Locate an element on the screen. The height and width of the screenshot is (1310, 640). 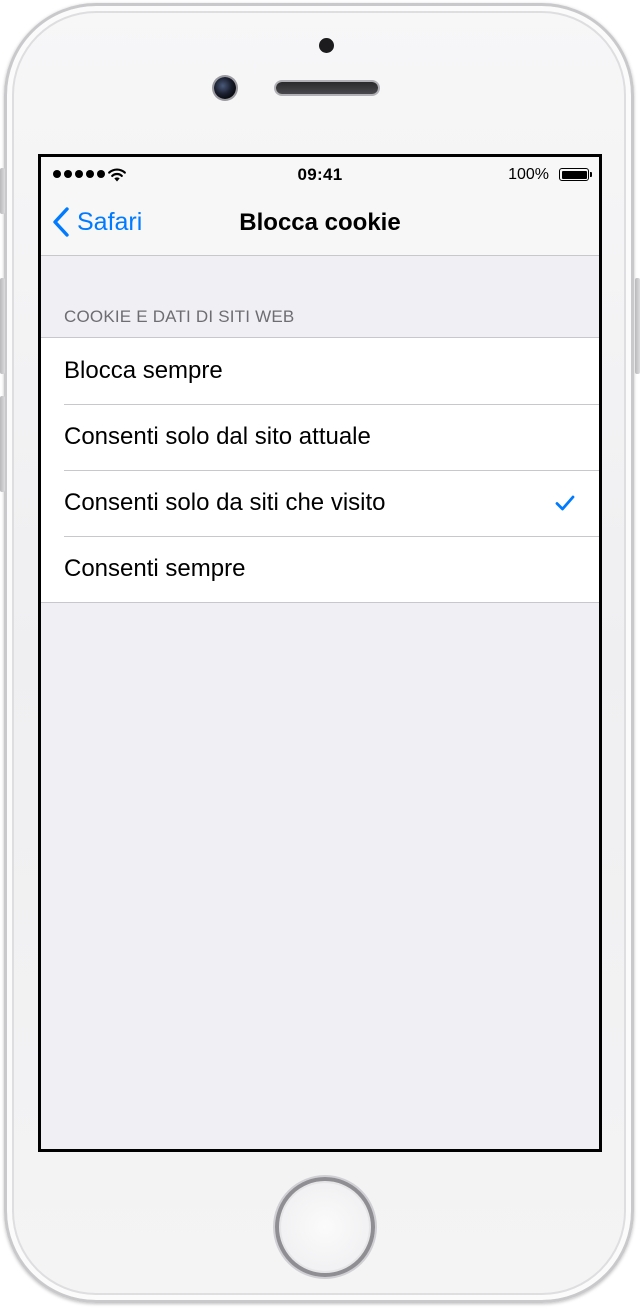
option-consenti-siti-visitati: Consenti solo da siti che visito is located at coordinates (320, 503).